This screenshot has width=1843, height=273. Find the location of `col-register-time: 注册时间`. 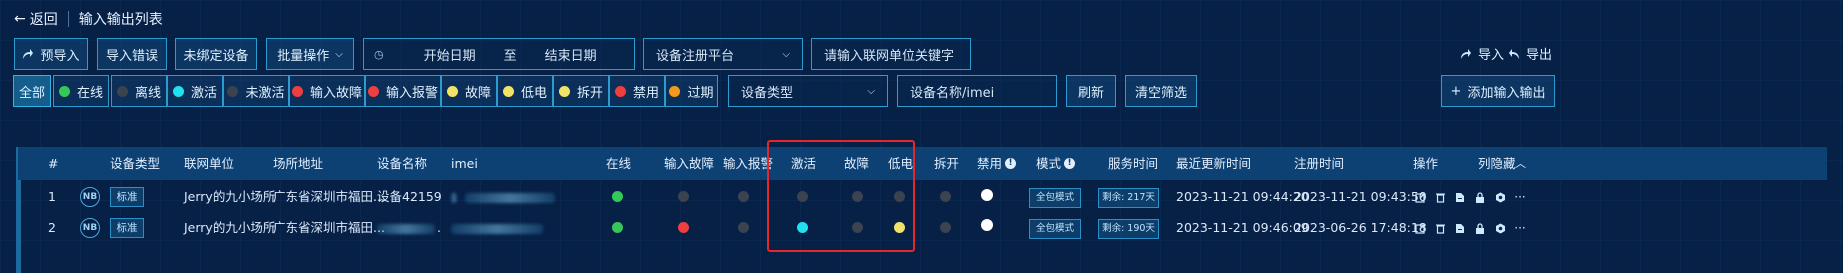

col-register-time: 注册时间 is located at coordinates (1319, 163).